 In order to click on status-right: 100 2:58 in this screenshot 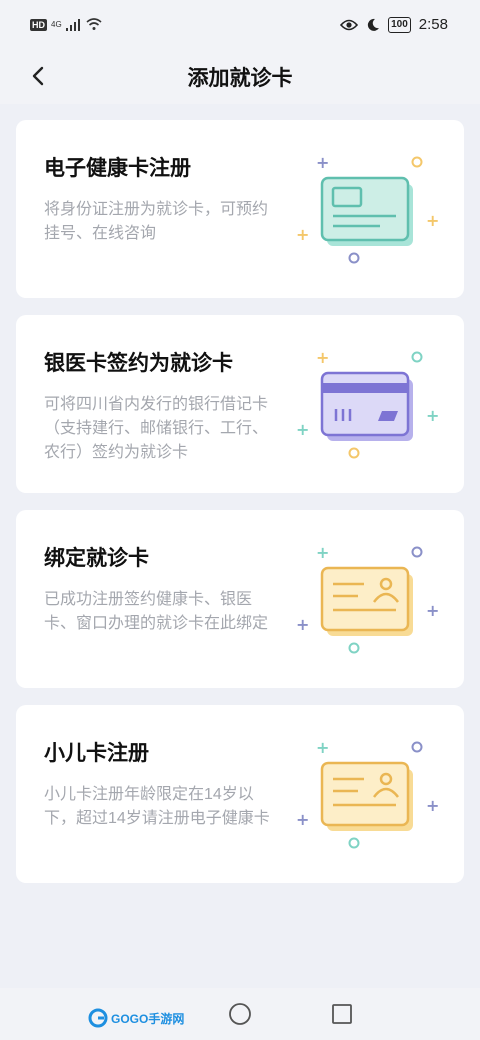, I will do `click(394, 24)`.